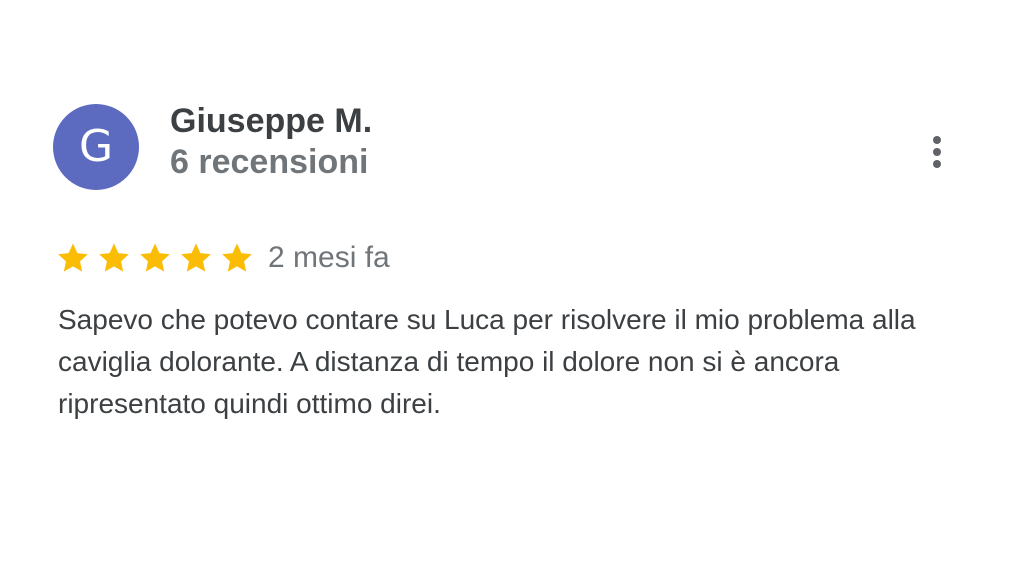 The height and width of the screenshot is (577, 1024). Describe the element at coordinates (329, 257) in the screenshot. I see `review-date: 2 mesi fa` at that location.